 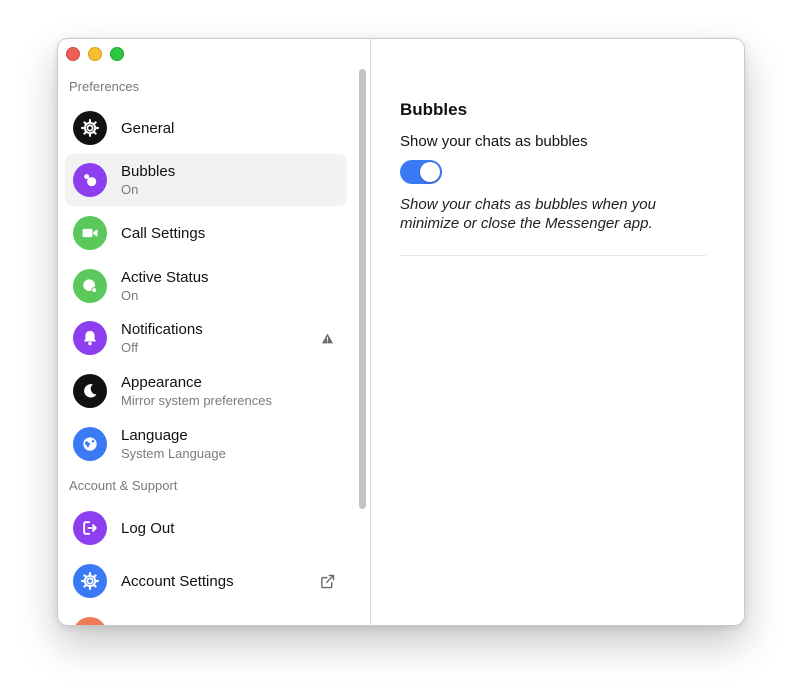 What do you see at coordinates (327, 581) in the screenshot?
I see `external-link-icon` at bounding box center [327, 581].